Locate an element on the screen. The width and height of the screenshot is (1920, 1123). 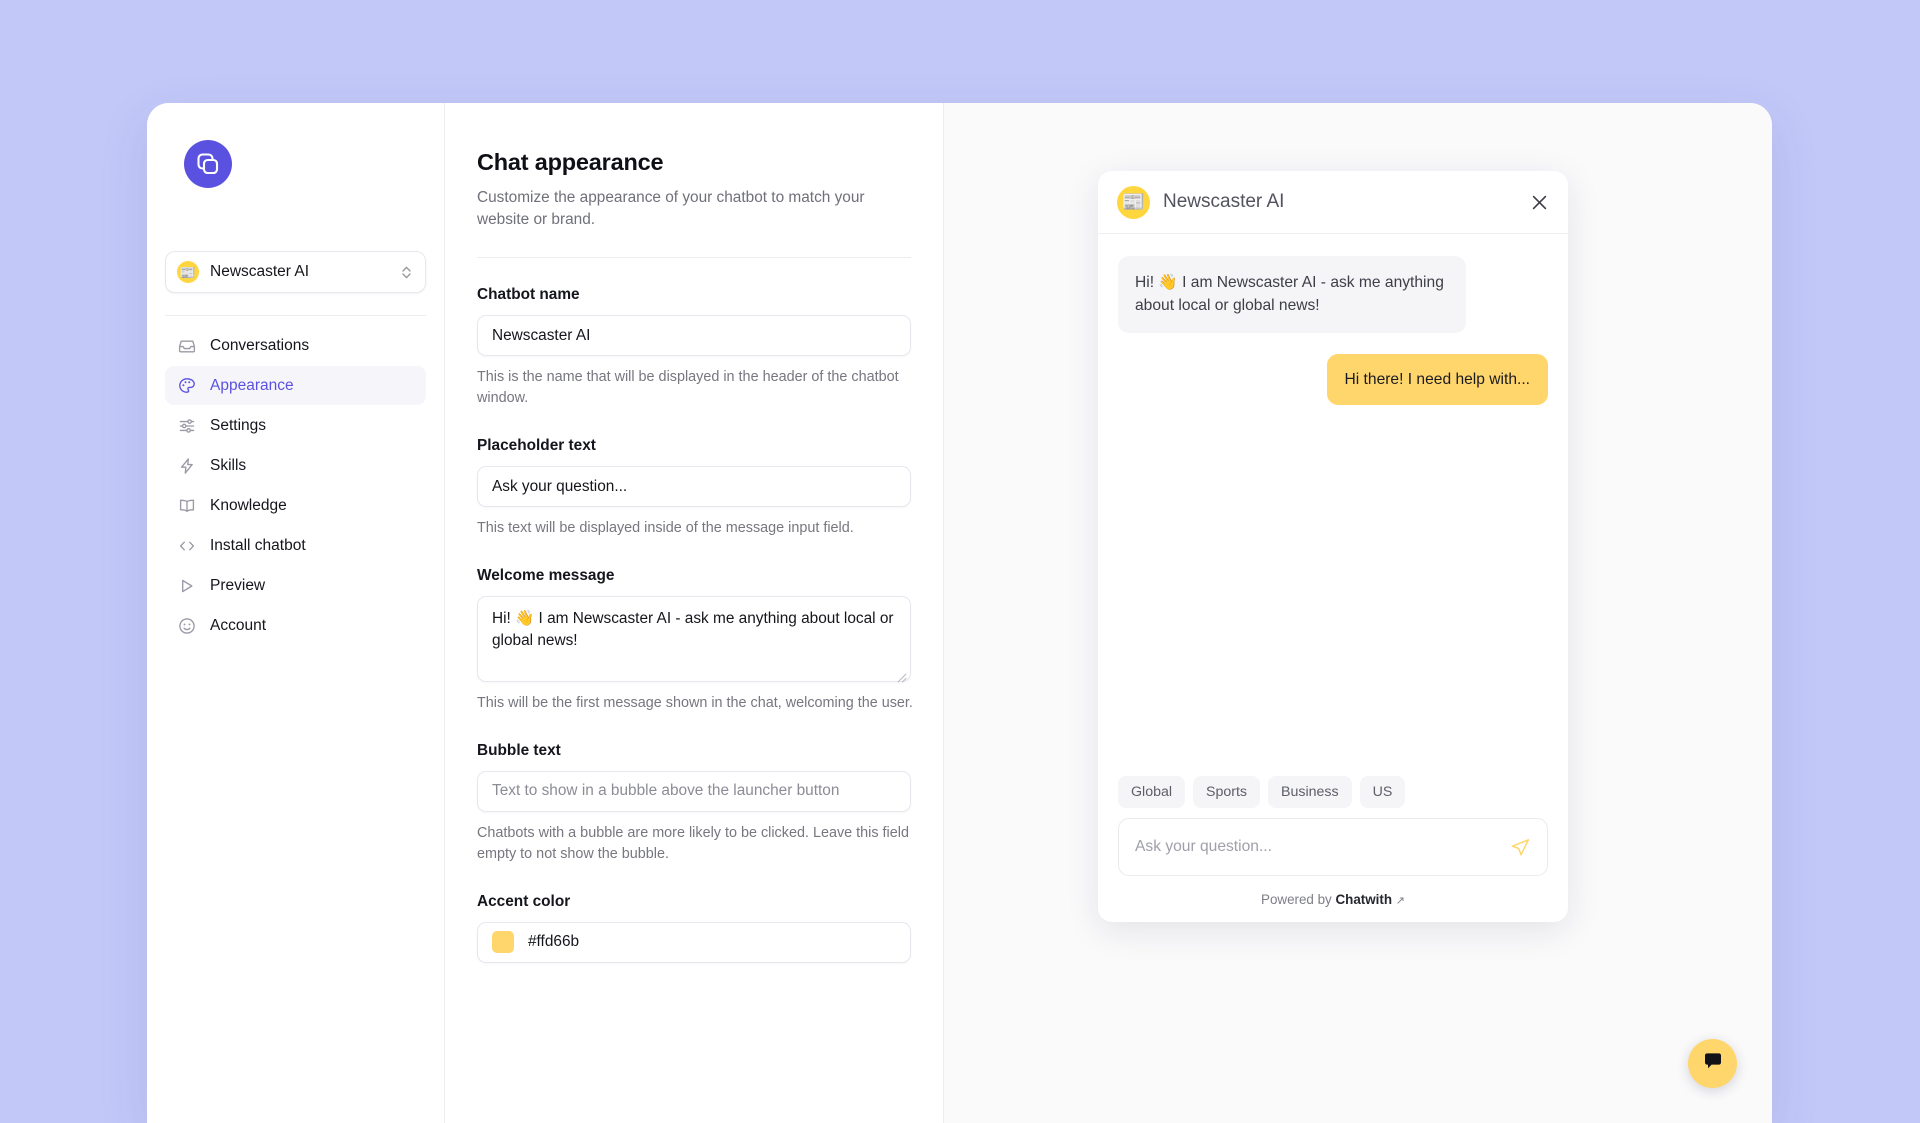
sidebar-item-install-chatbot: Install chatbot is located at coordinates (295, 545).